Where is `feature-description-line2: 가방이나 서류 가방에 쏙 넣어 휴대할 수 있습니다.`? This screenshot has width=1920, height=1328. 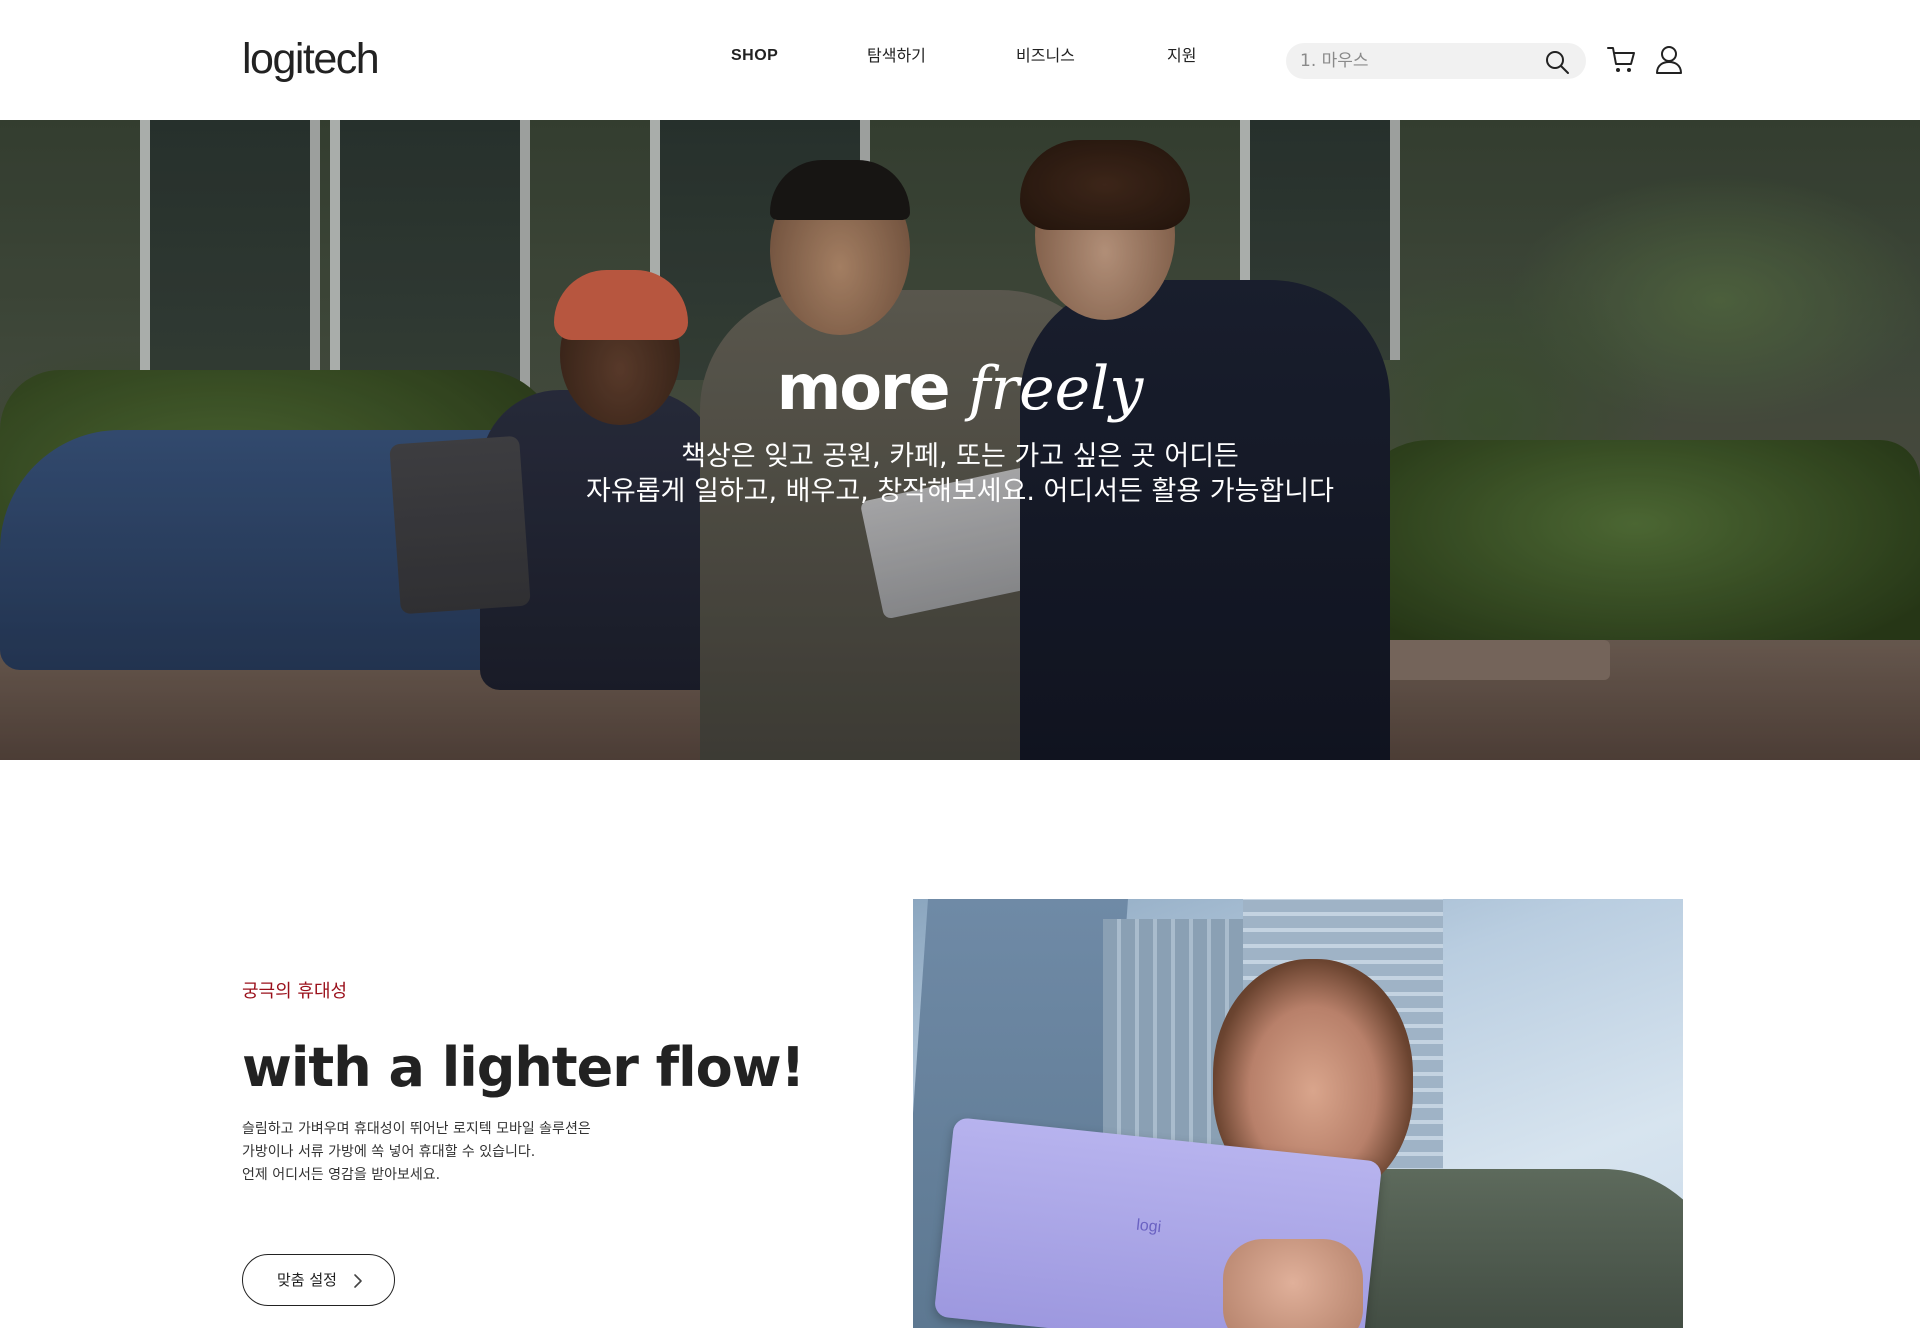 feature-description-line2: 가방이나 서류 가방에 쏙 넣어 휴대할 수 있습니다. is located at coordinates (389, 1152).